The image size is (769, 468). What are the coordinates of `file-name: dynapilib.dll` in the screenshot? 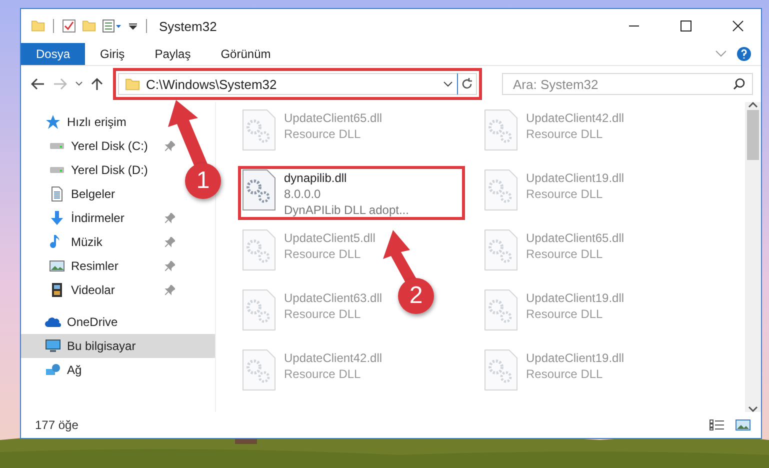 It's located at (316, 178).